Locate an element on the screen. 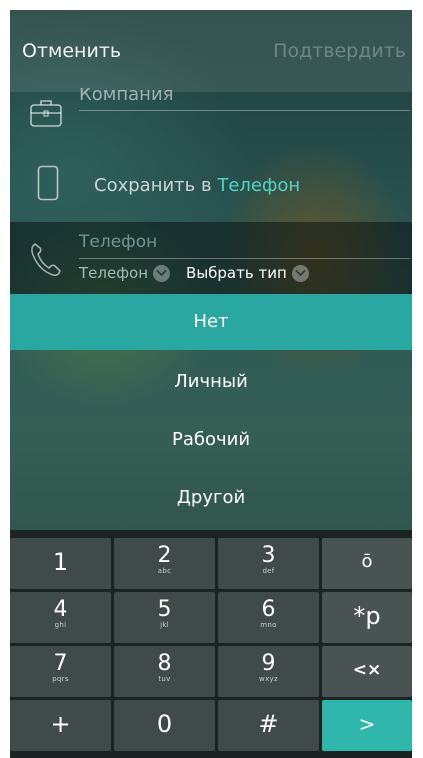 This screenshot has height=758, width=423. star-pause-label: *p is located at coordinates (367, 616).